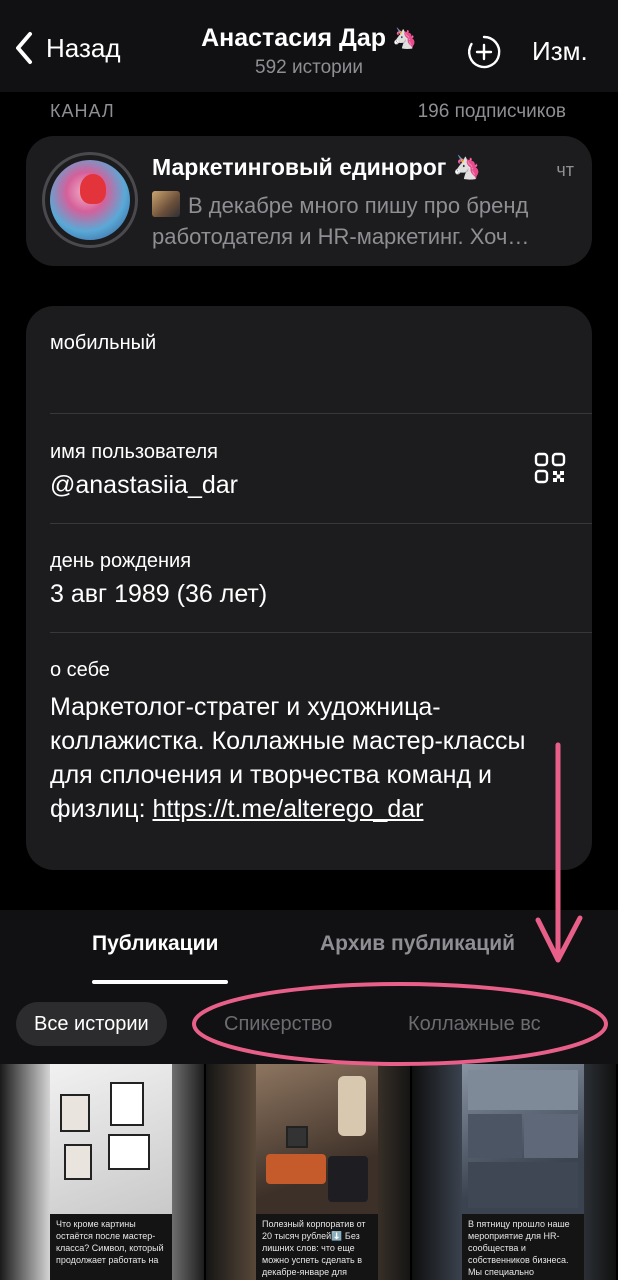 The image size is (618, 1280). I want to click on channel-avatar, so click(90, 200).